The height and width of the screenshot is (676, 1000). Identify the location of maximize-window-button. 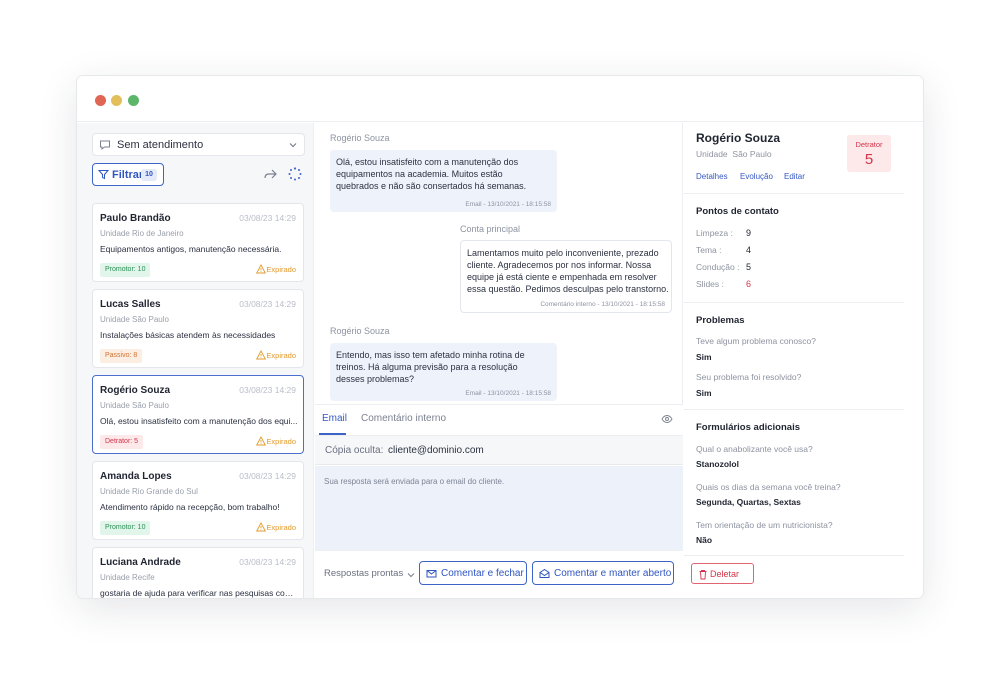
(133, 100).